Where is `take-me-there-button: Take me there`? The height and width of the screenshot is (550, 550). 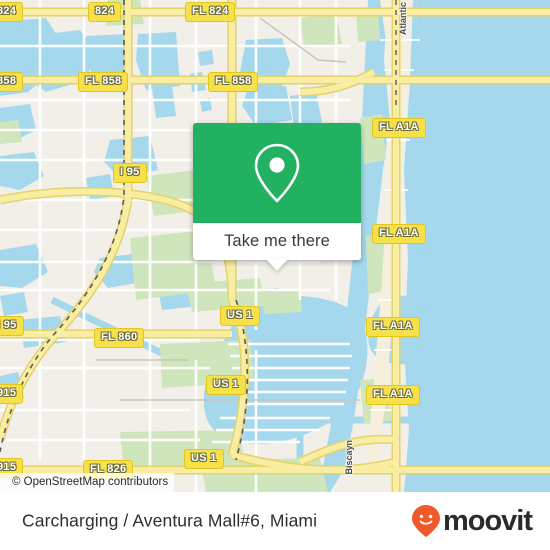 take-me-there-button: Take me there is located at coordinates (277, 247).